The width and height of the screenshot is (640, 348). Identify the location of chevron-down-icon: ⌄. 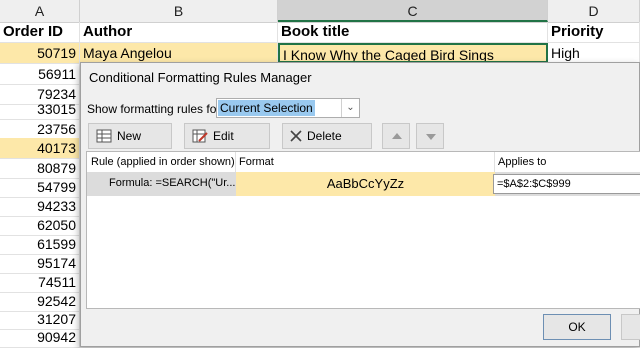
(350, 108).